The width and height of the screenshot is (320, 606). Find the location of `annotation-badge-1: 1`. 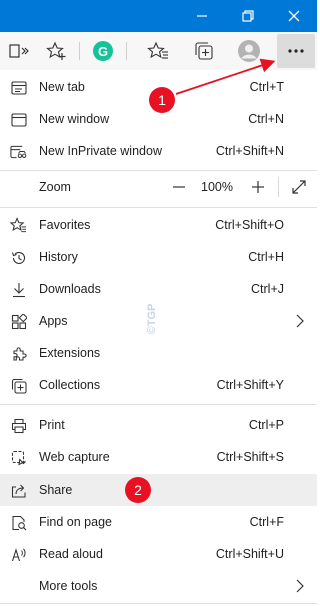

annotation-badge-1: 1 is located at coordinates (162, 100).